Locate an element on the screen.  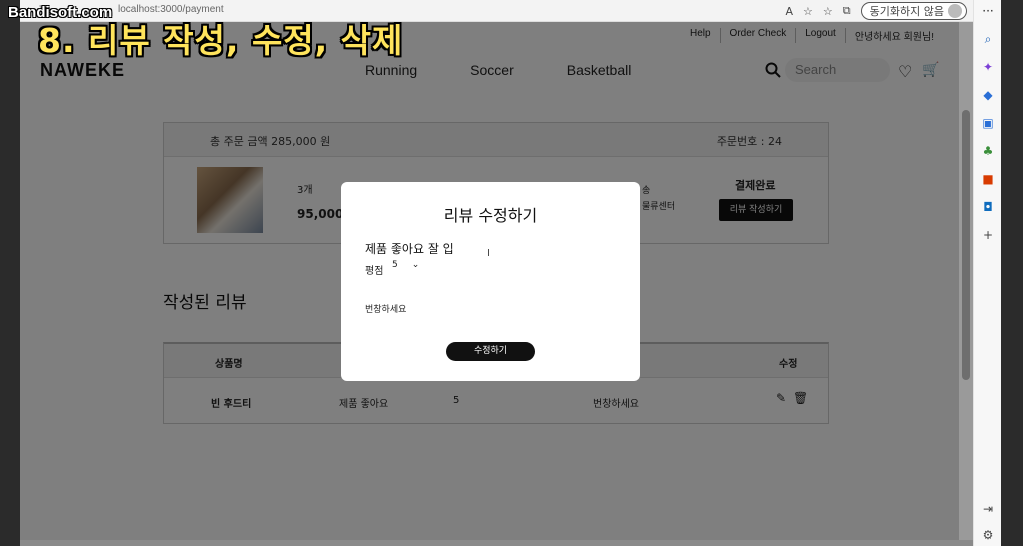
office-icon: ■ is located at coordinates (988, 179).